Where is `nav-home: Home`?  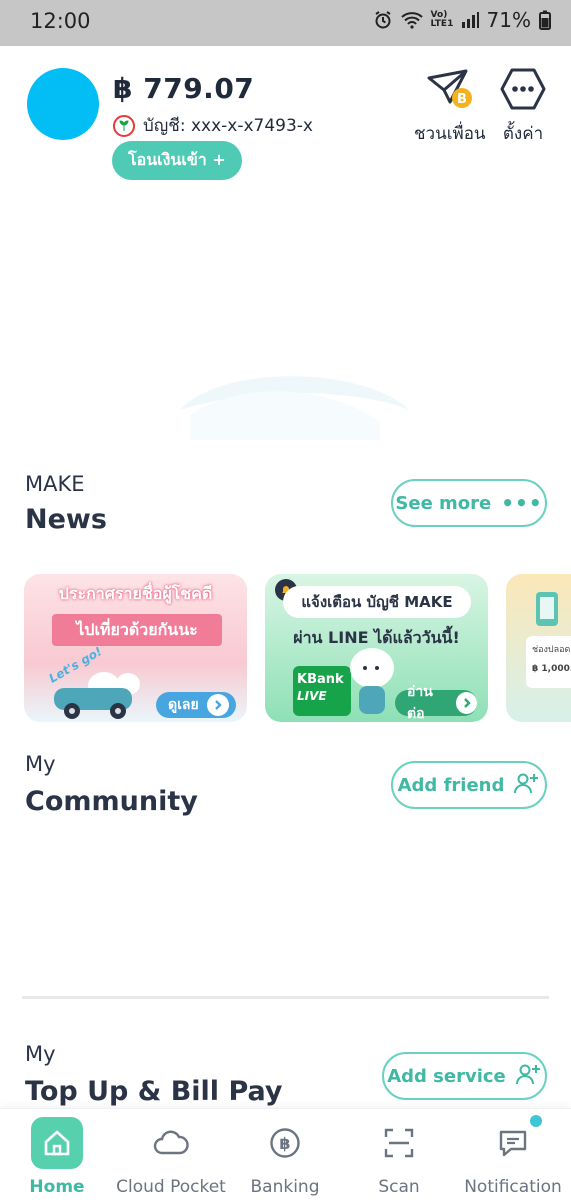
nav-home: Home is located at coordinates (57, 1154).